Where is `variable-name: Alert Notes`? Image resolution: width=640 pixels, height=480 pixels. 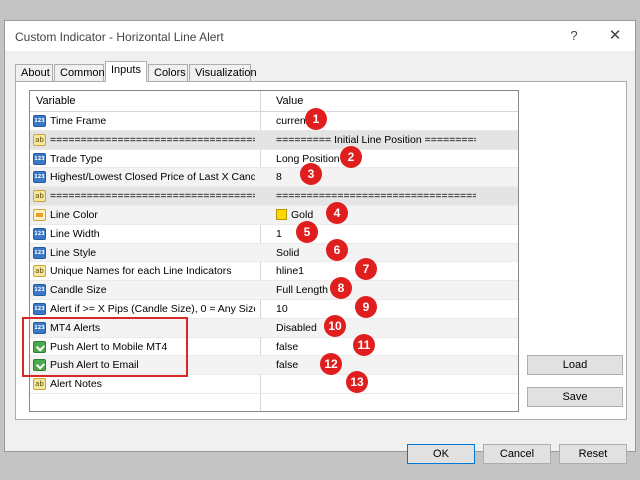
variable-name: Alert Notes is located at coordinates (76, 384).